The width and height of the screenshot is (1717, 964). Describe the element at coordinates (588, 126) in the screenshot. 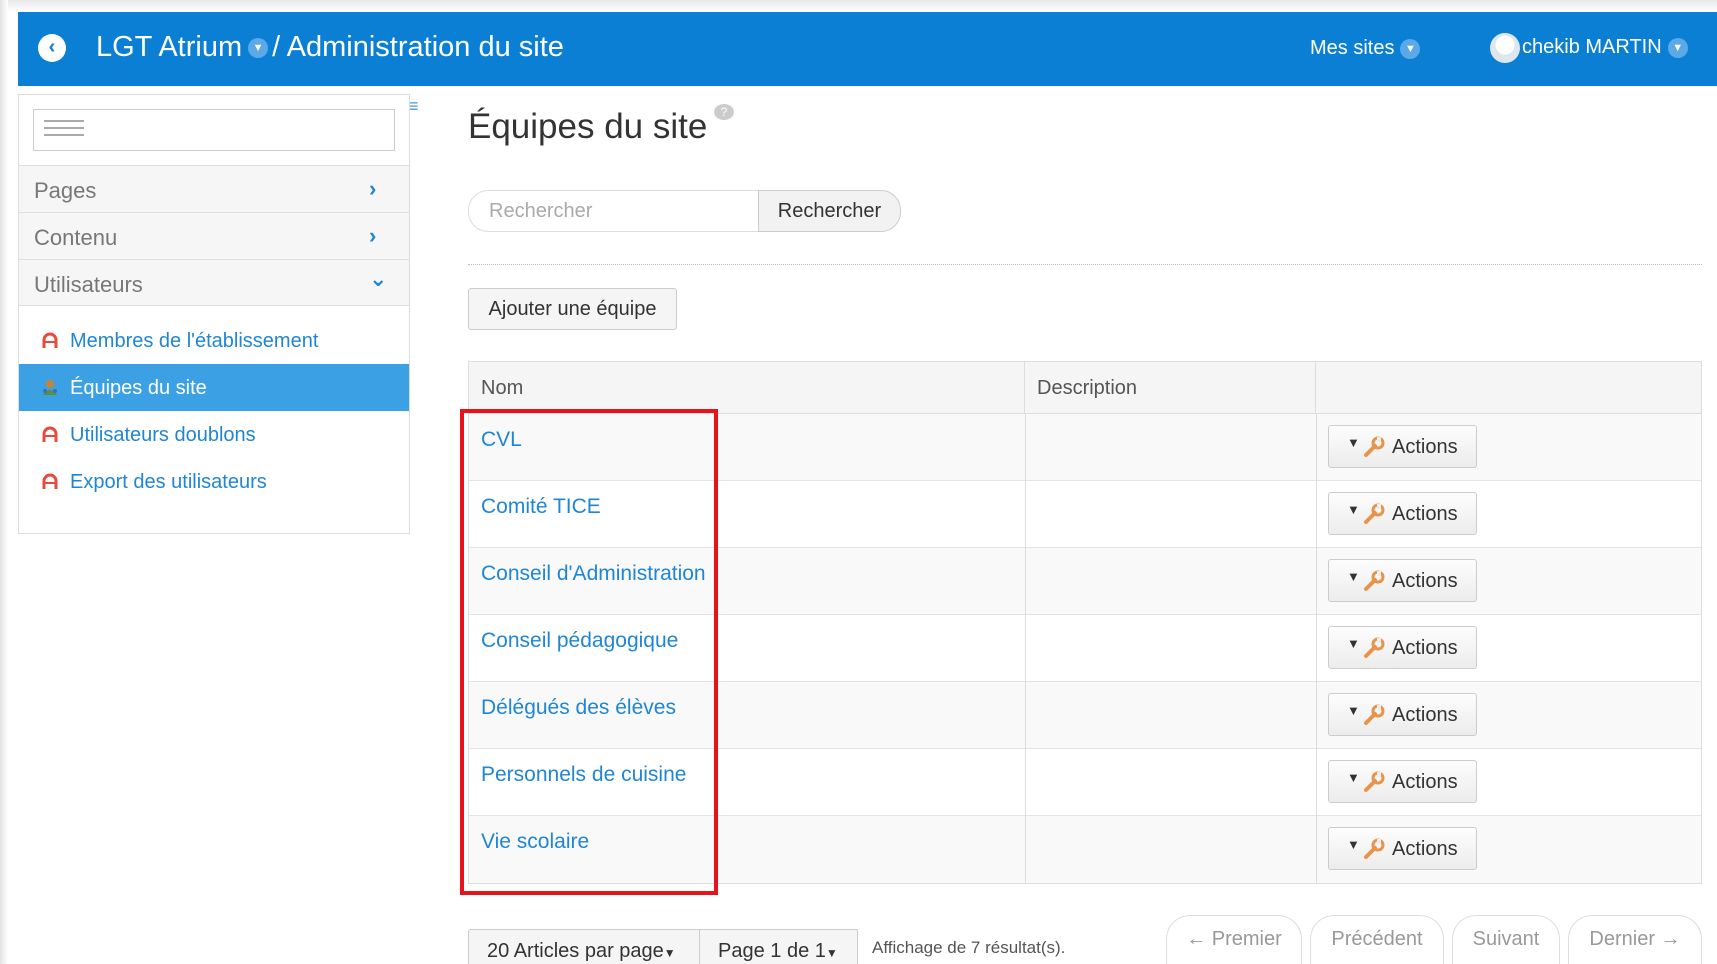

I see `page-title: Équipes du site` at that location.